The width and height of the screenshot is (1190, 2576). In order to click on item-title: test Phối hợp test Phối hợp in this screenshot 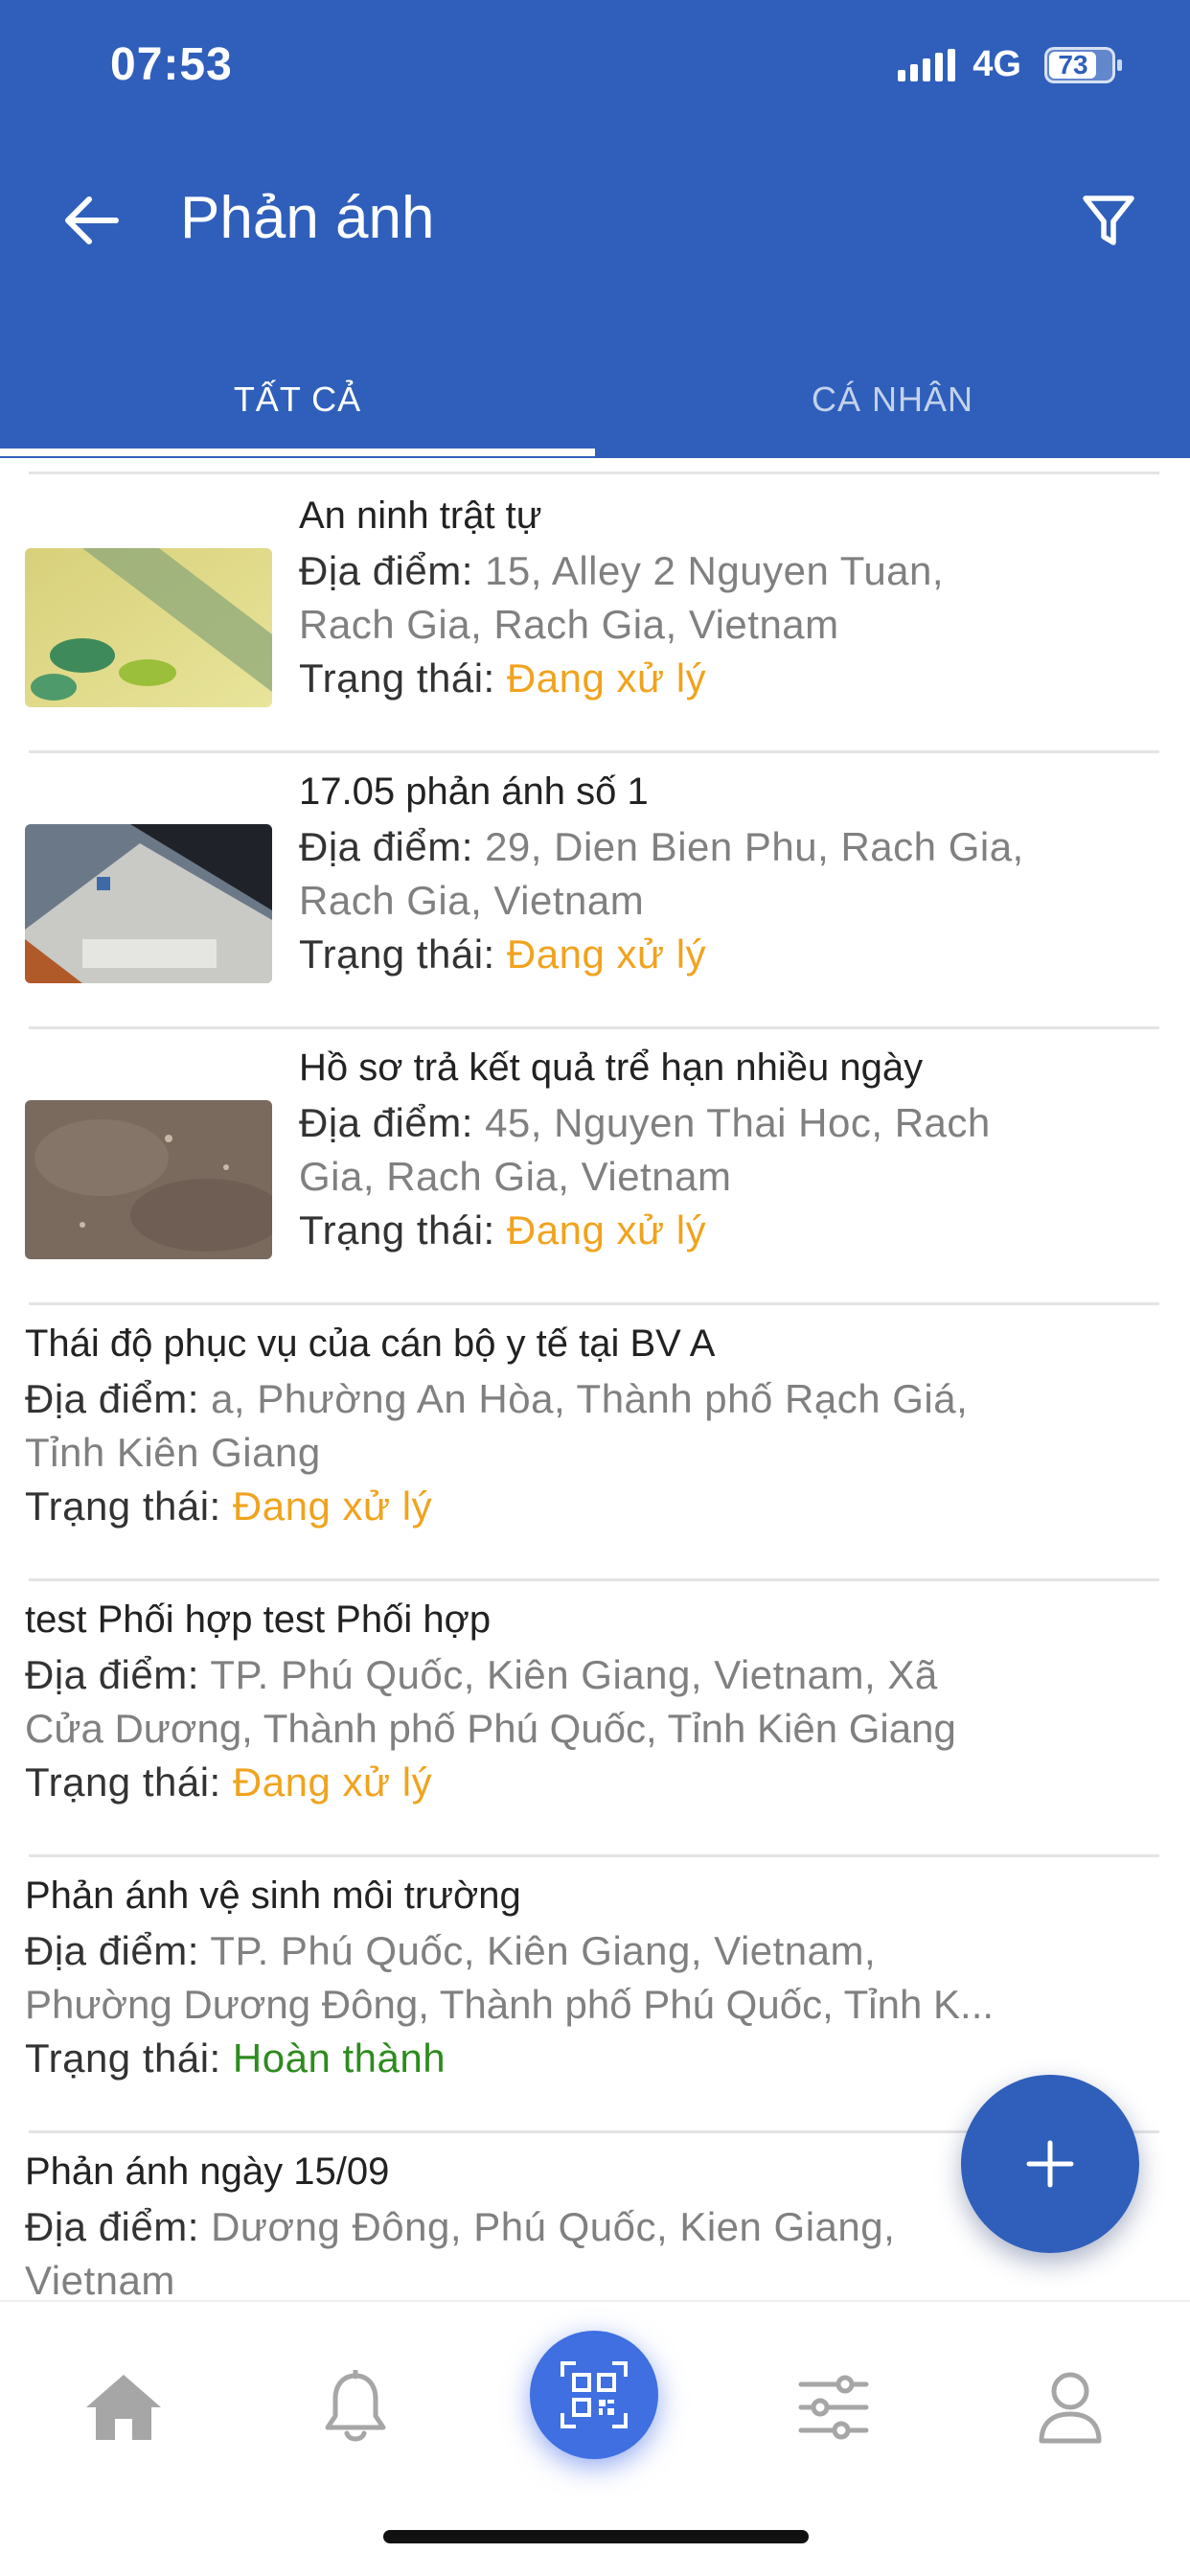, I will do `click(258, 1619)`.